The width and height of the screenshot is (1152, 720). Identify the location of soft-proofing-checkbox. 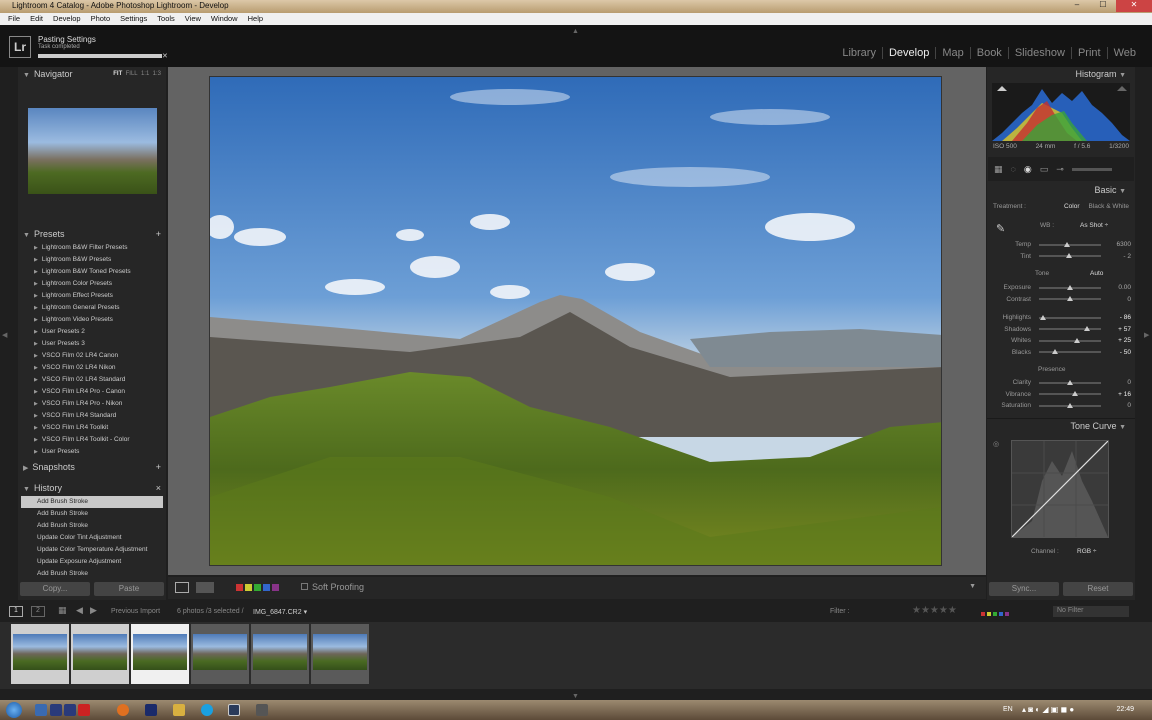
(304, 586).